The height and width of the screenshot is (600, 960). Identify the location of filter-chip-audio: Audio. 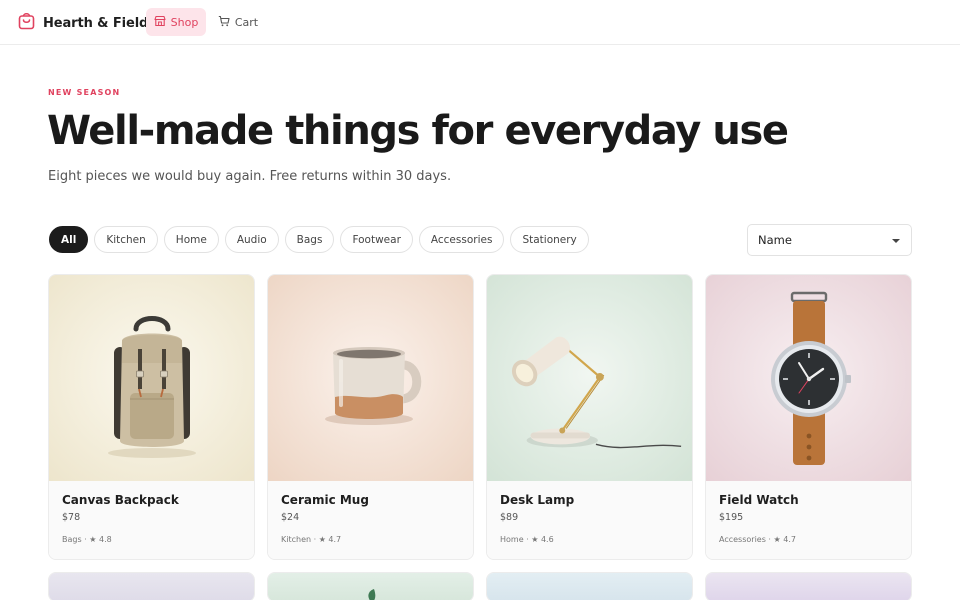
(251, 239).